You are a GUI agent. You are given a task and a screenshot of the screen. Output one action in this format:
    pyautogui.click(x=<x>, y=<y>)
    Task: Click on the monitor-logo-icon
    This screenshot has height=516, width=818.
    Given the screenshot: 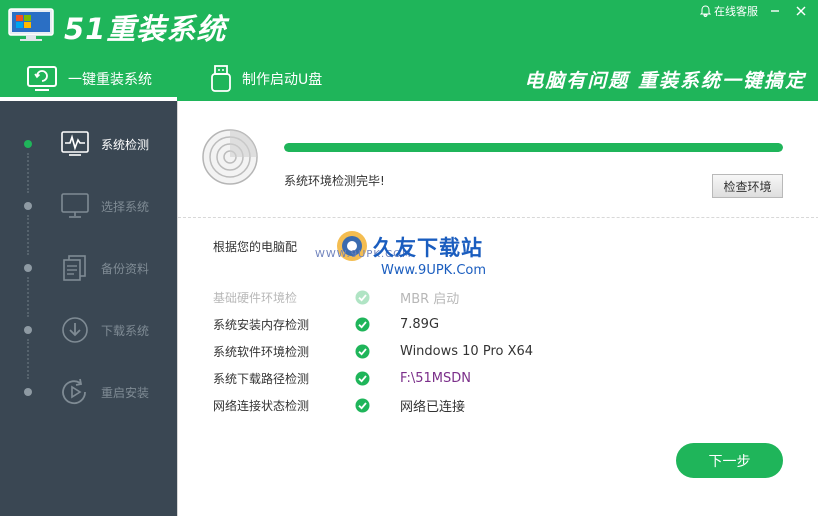 What is the action you would take?
    pyautogui.click(x=31, y=24)
    